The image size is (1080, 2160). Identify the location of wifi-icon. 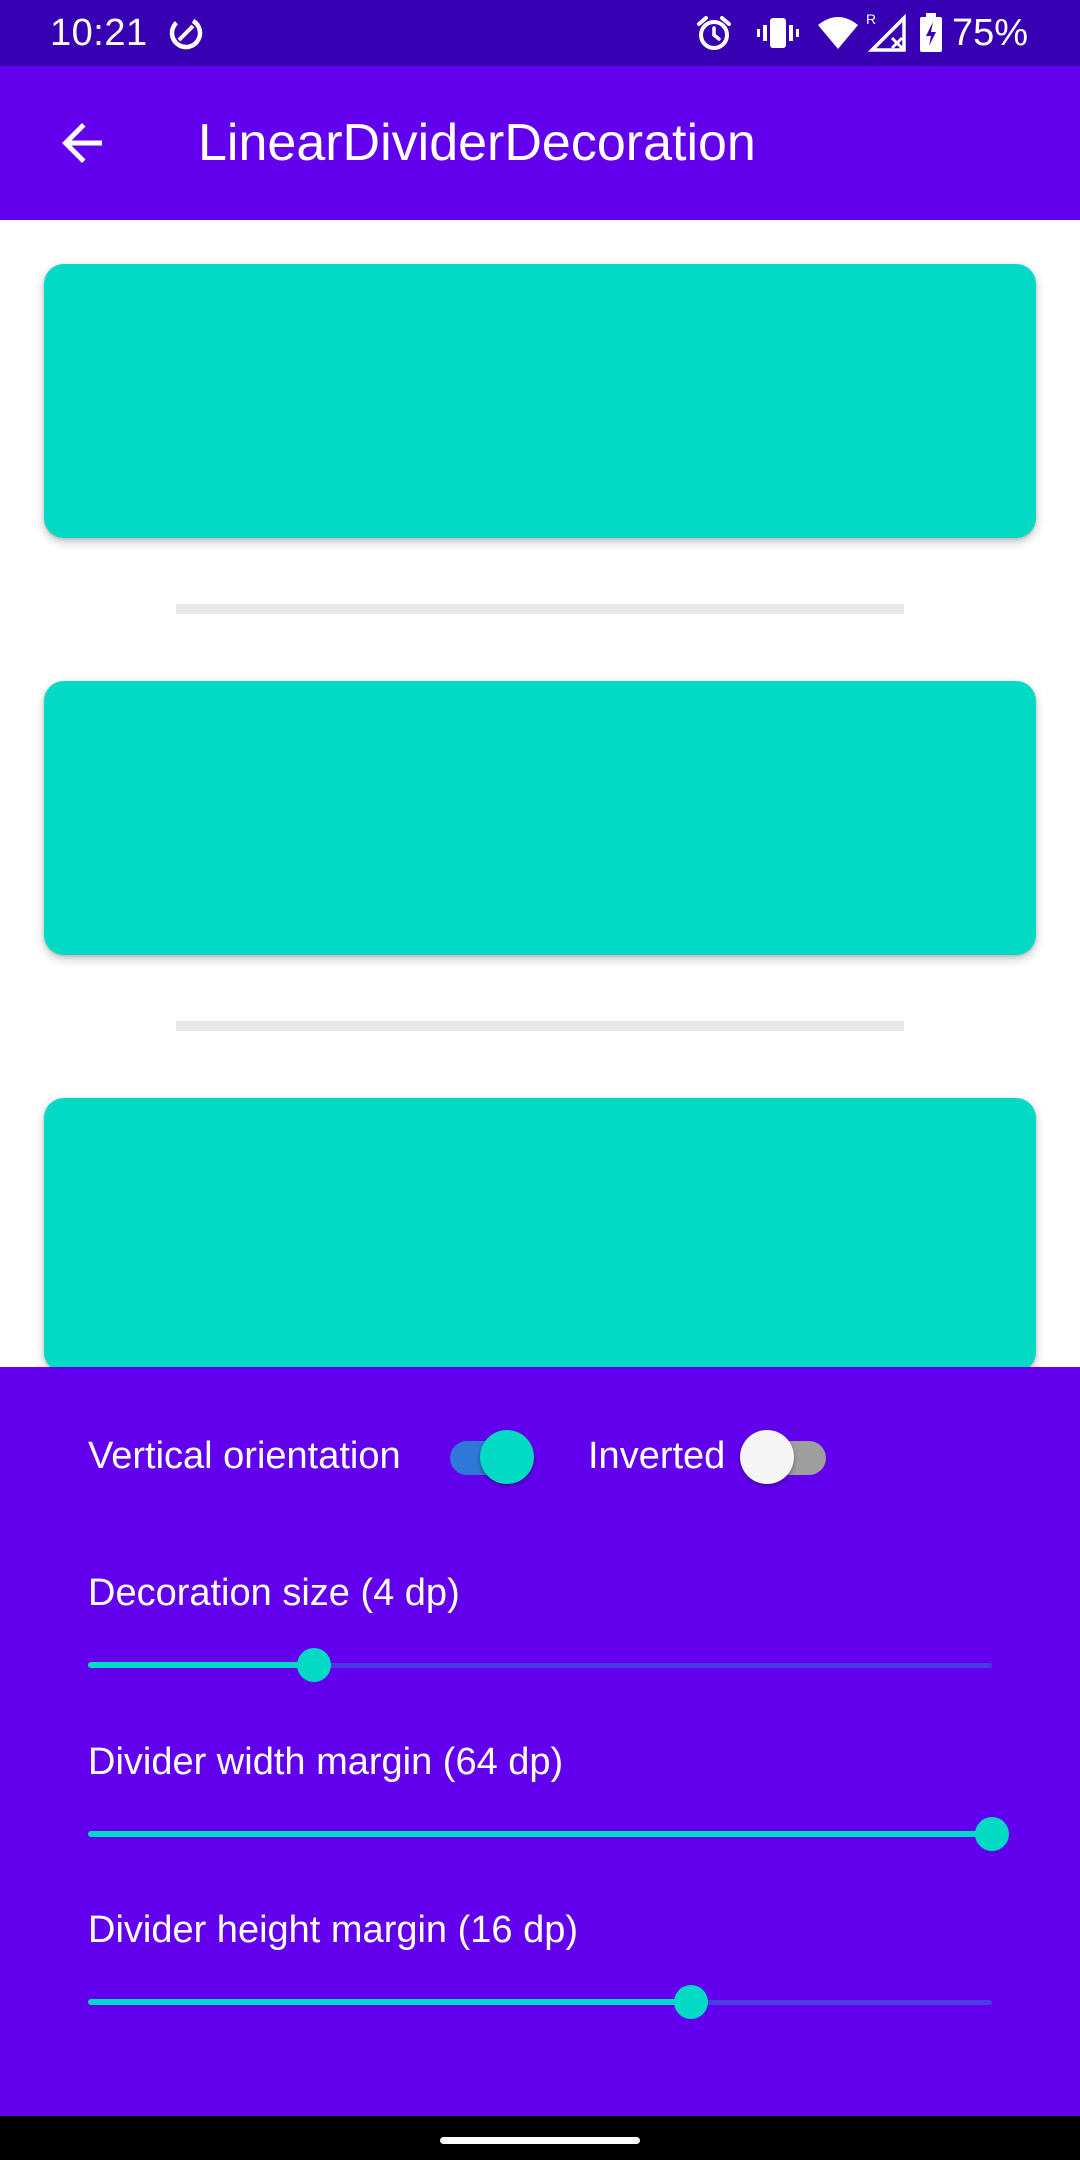
(838, 33).